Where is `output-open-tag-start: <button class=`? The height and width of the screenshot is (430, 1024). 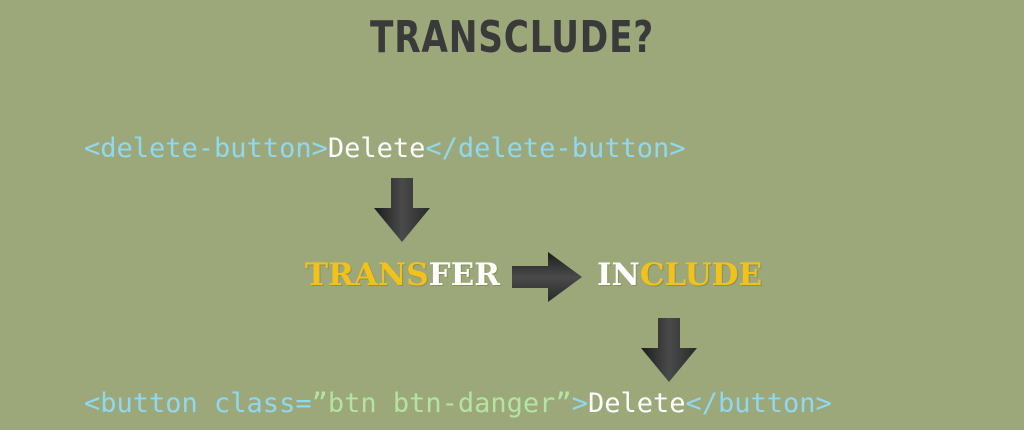
output-open-tag-start: <button class= is located at coordinates (198, 403).